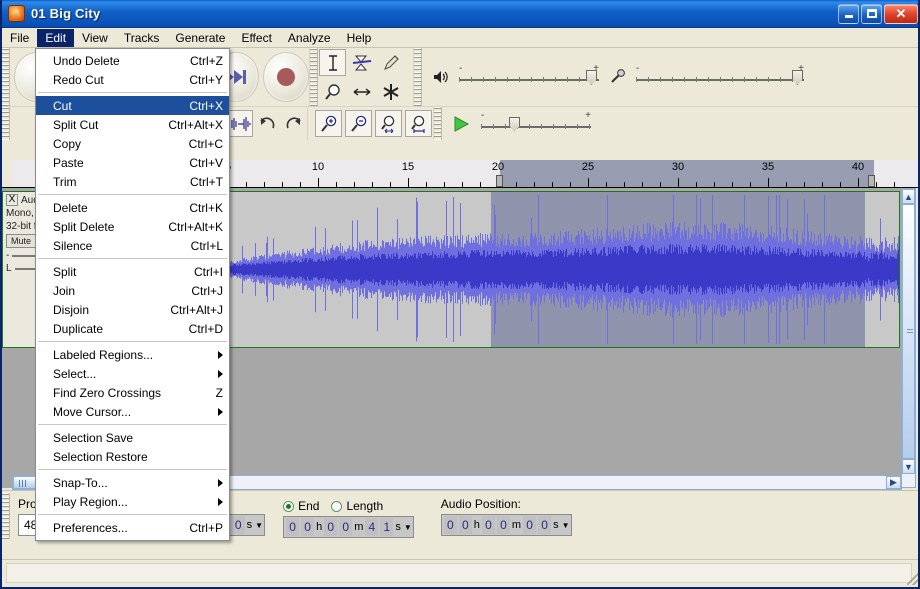 The height and width of the screenshot is (589, 920). I want to click on window-controls: ✕, so click(878, 13).